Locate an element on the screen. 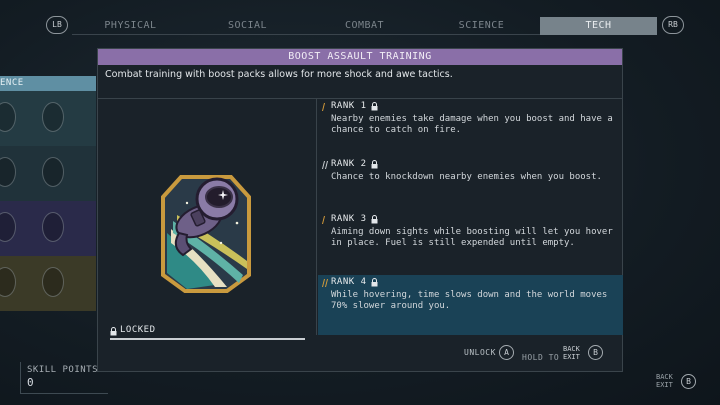 The width and height of the screenshot is (720, 405). rank-tier-2-icon is located at coordinates (325, 165).